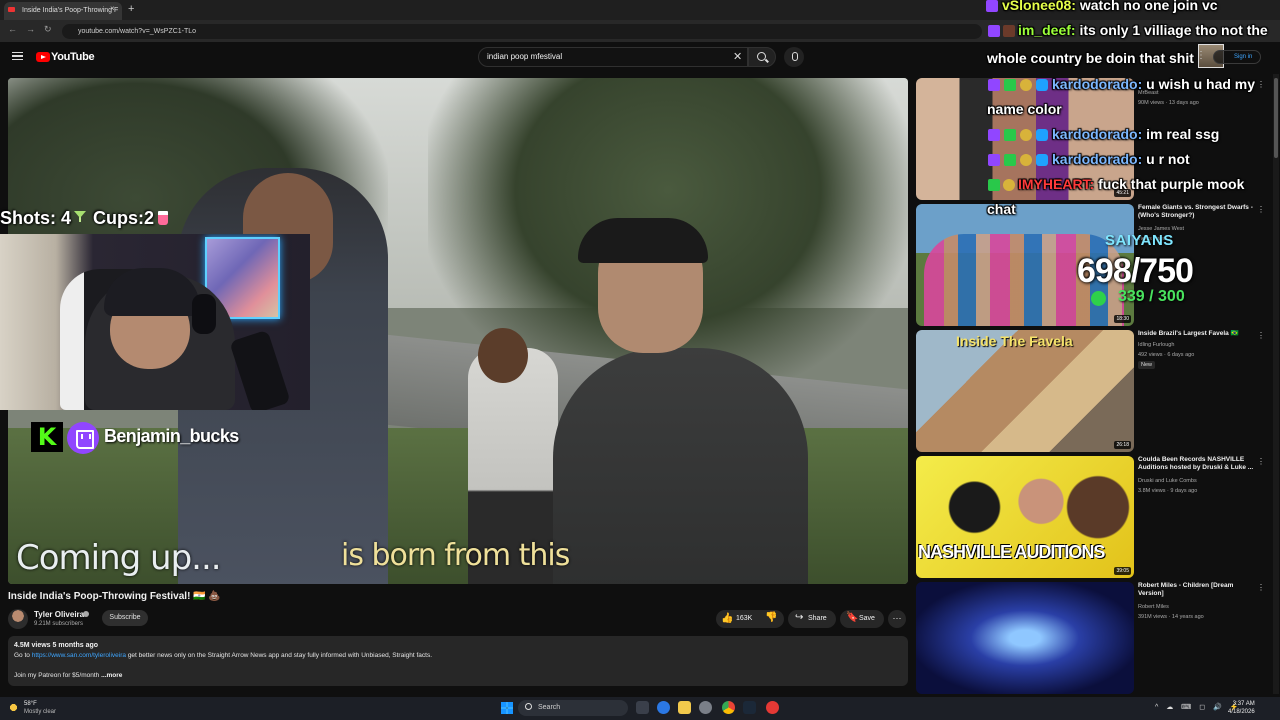  What do you see at coordinates (573, 708) in the screenshot?
I see `taskbar-search-input: Search` at bounding box center [573, 708].